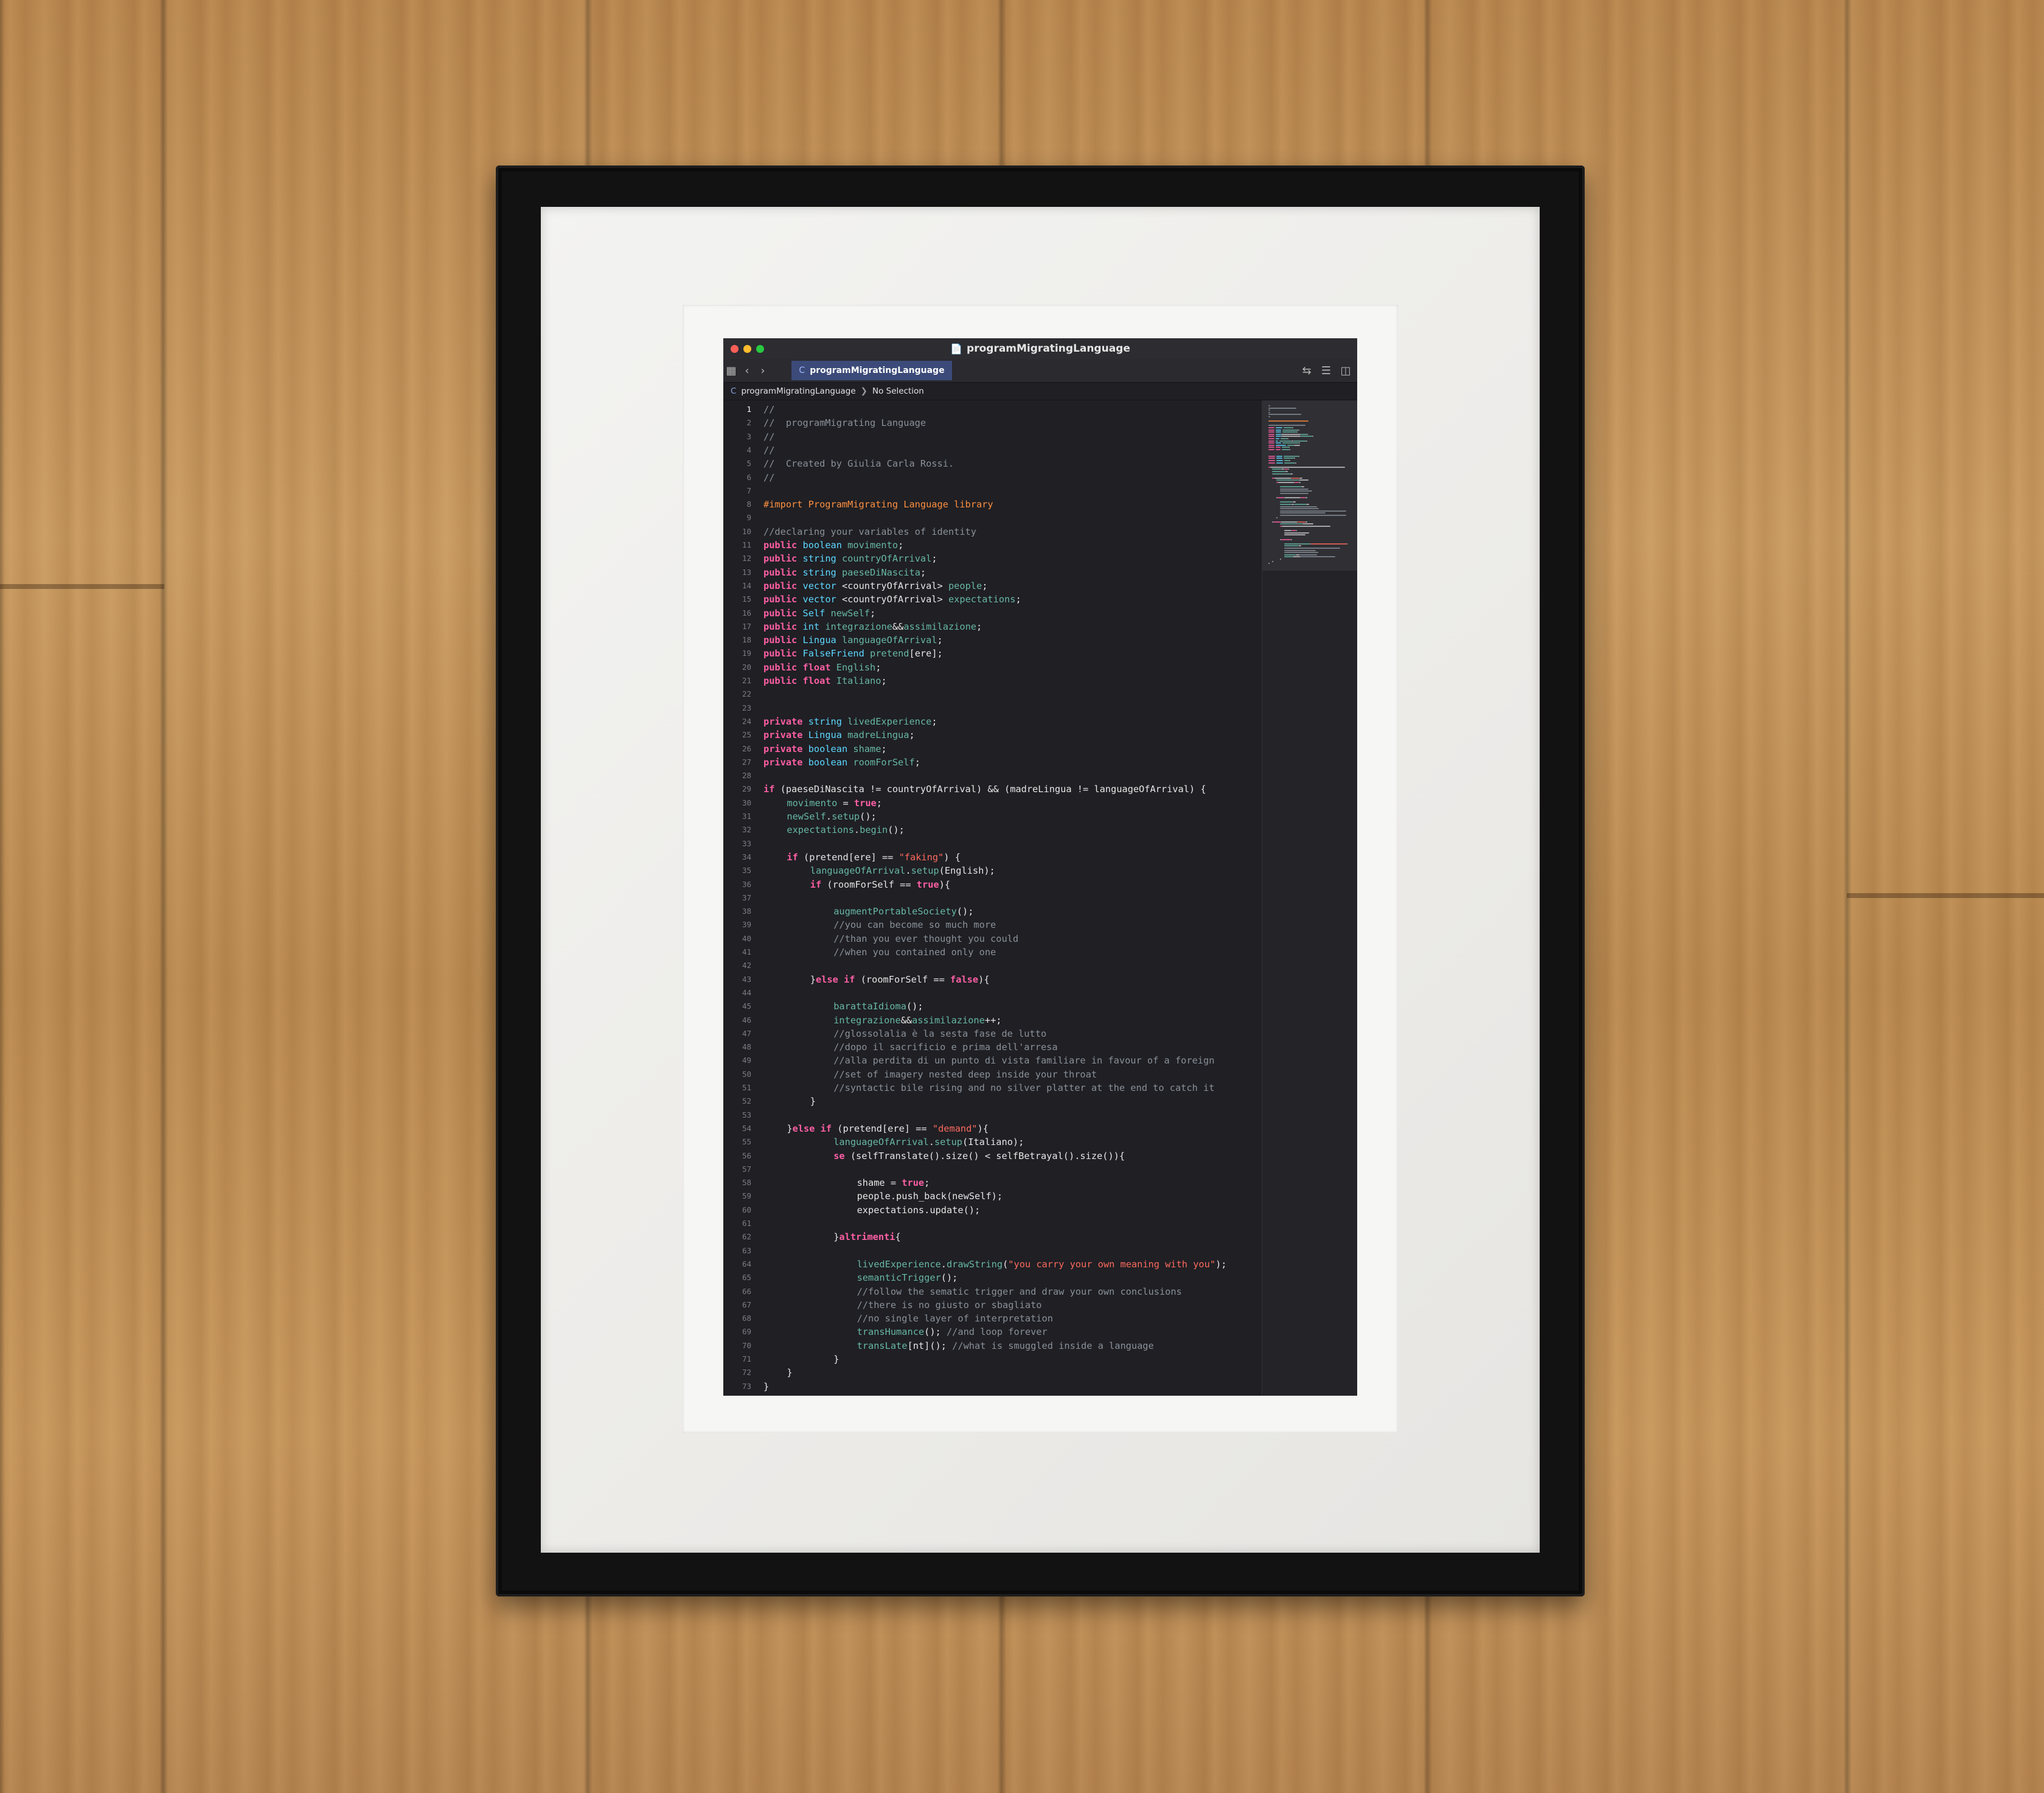 This screenshot has height=1793, width=2044. What do you see at coordinates (903, 912) in the screenshot?
I see `code-line: augmentPortableSociety();` at bounding box center [903, 912].